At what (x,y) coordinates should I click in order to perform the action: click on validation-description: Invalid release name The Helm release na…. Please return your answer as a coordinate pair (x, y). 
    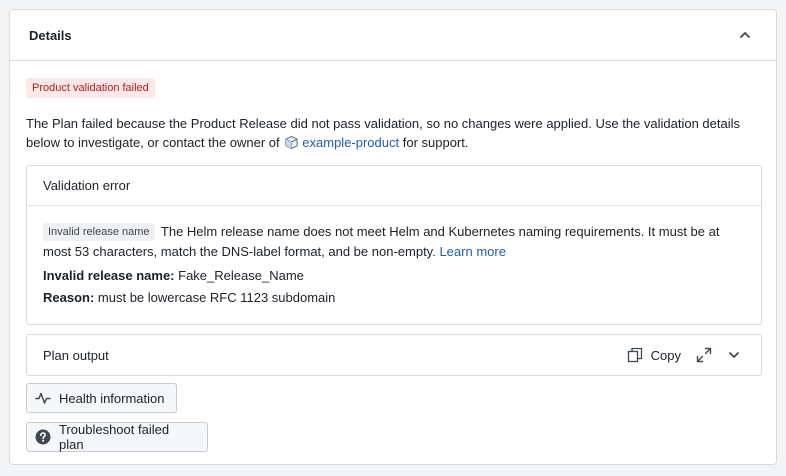
    Looking at the image, I should click on (394, 242).